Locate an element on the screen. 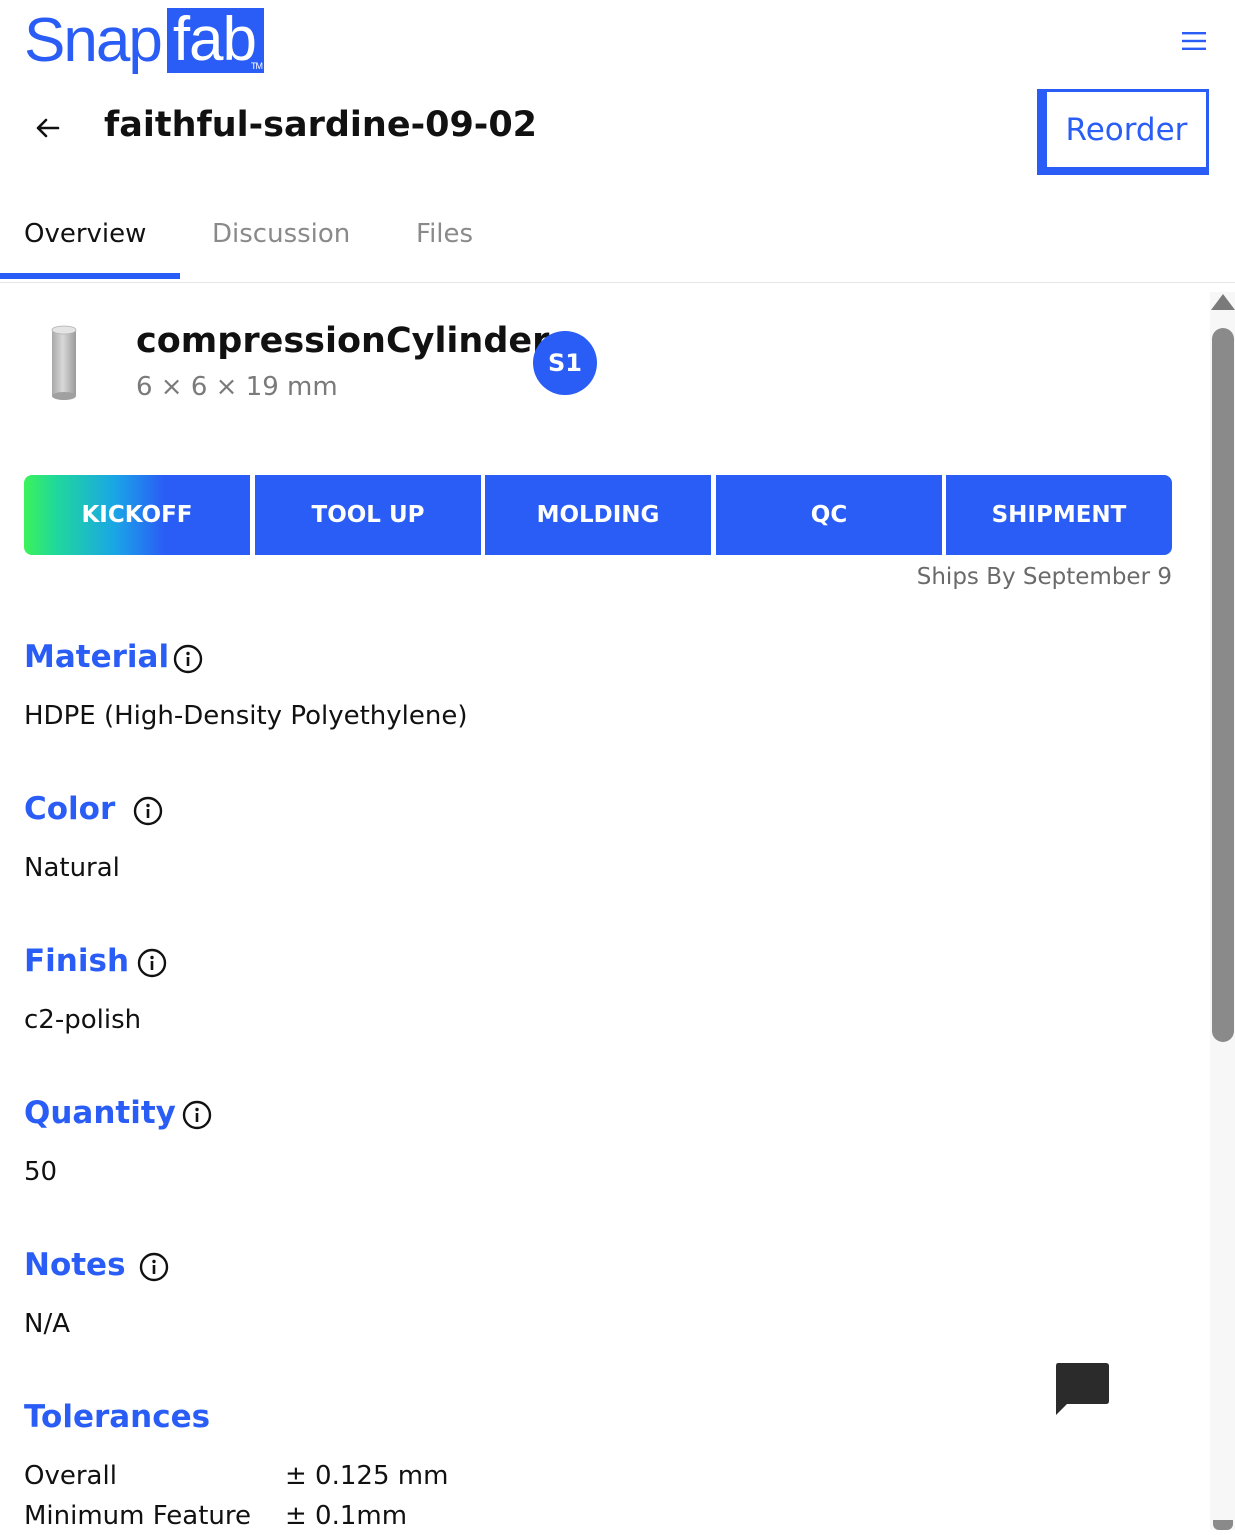 The image size is (1235, 1535). part-dimensions: 6 × 6 × 19 mm is located at coordinates (237, 387).